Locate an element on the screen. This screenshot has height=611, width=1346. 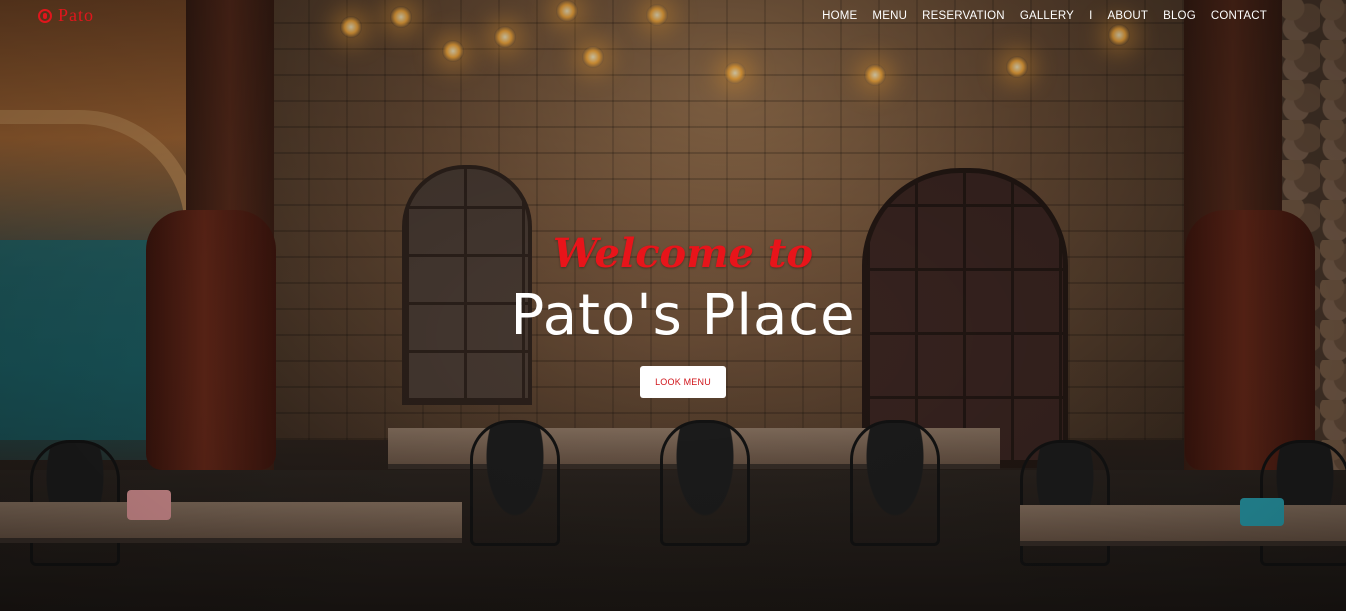
front-right-table is located at coordinates (1183, 525).